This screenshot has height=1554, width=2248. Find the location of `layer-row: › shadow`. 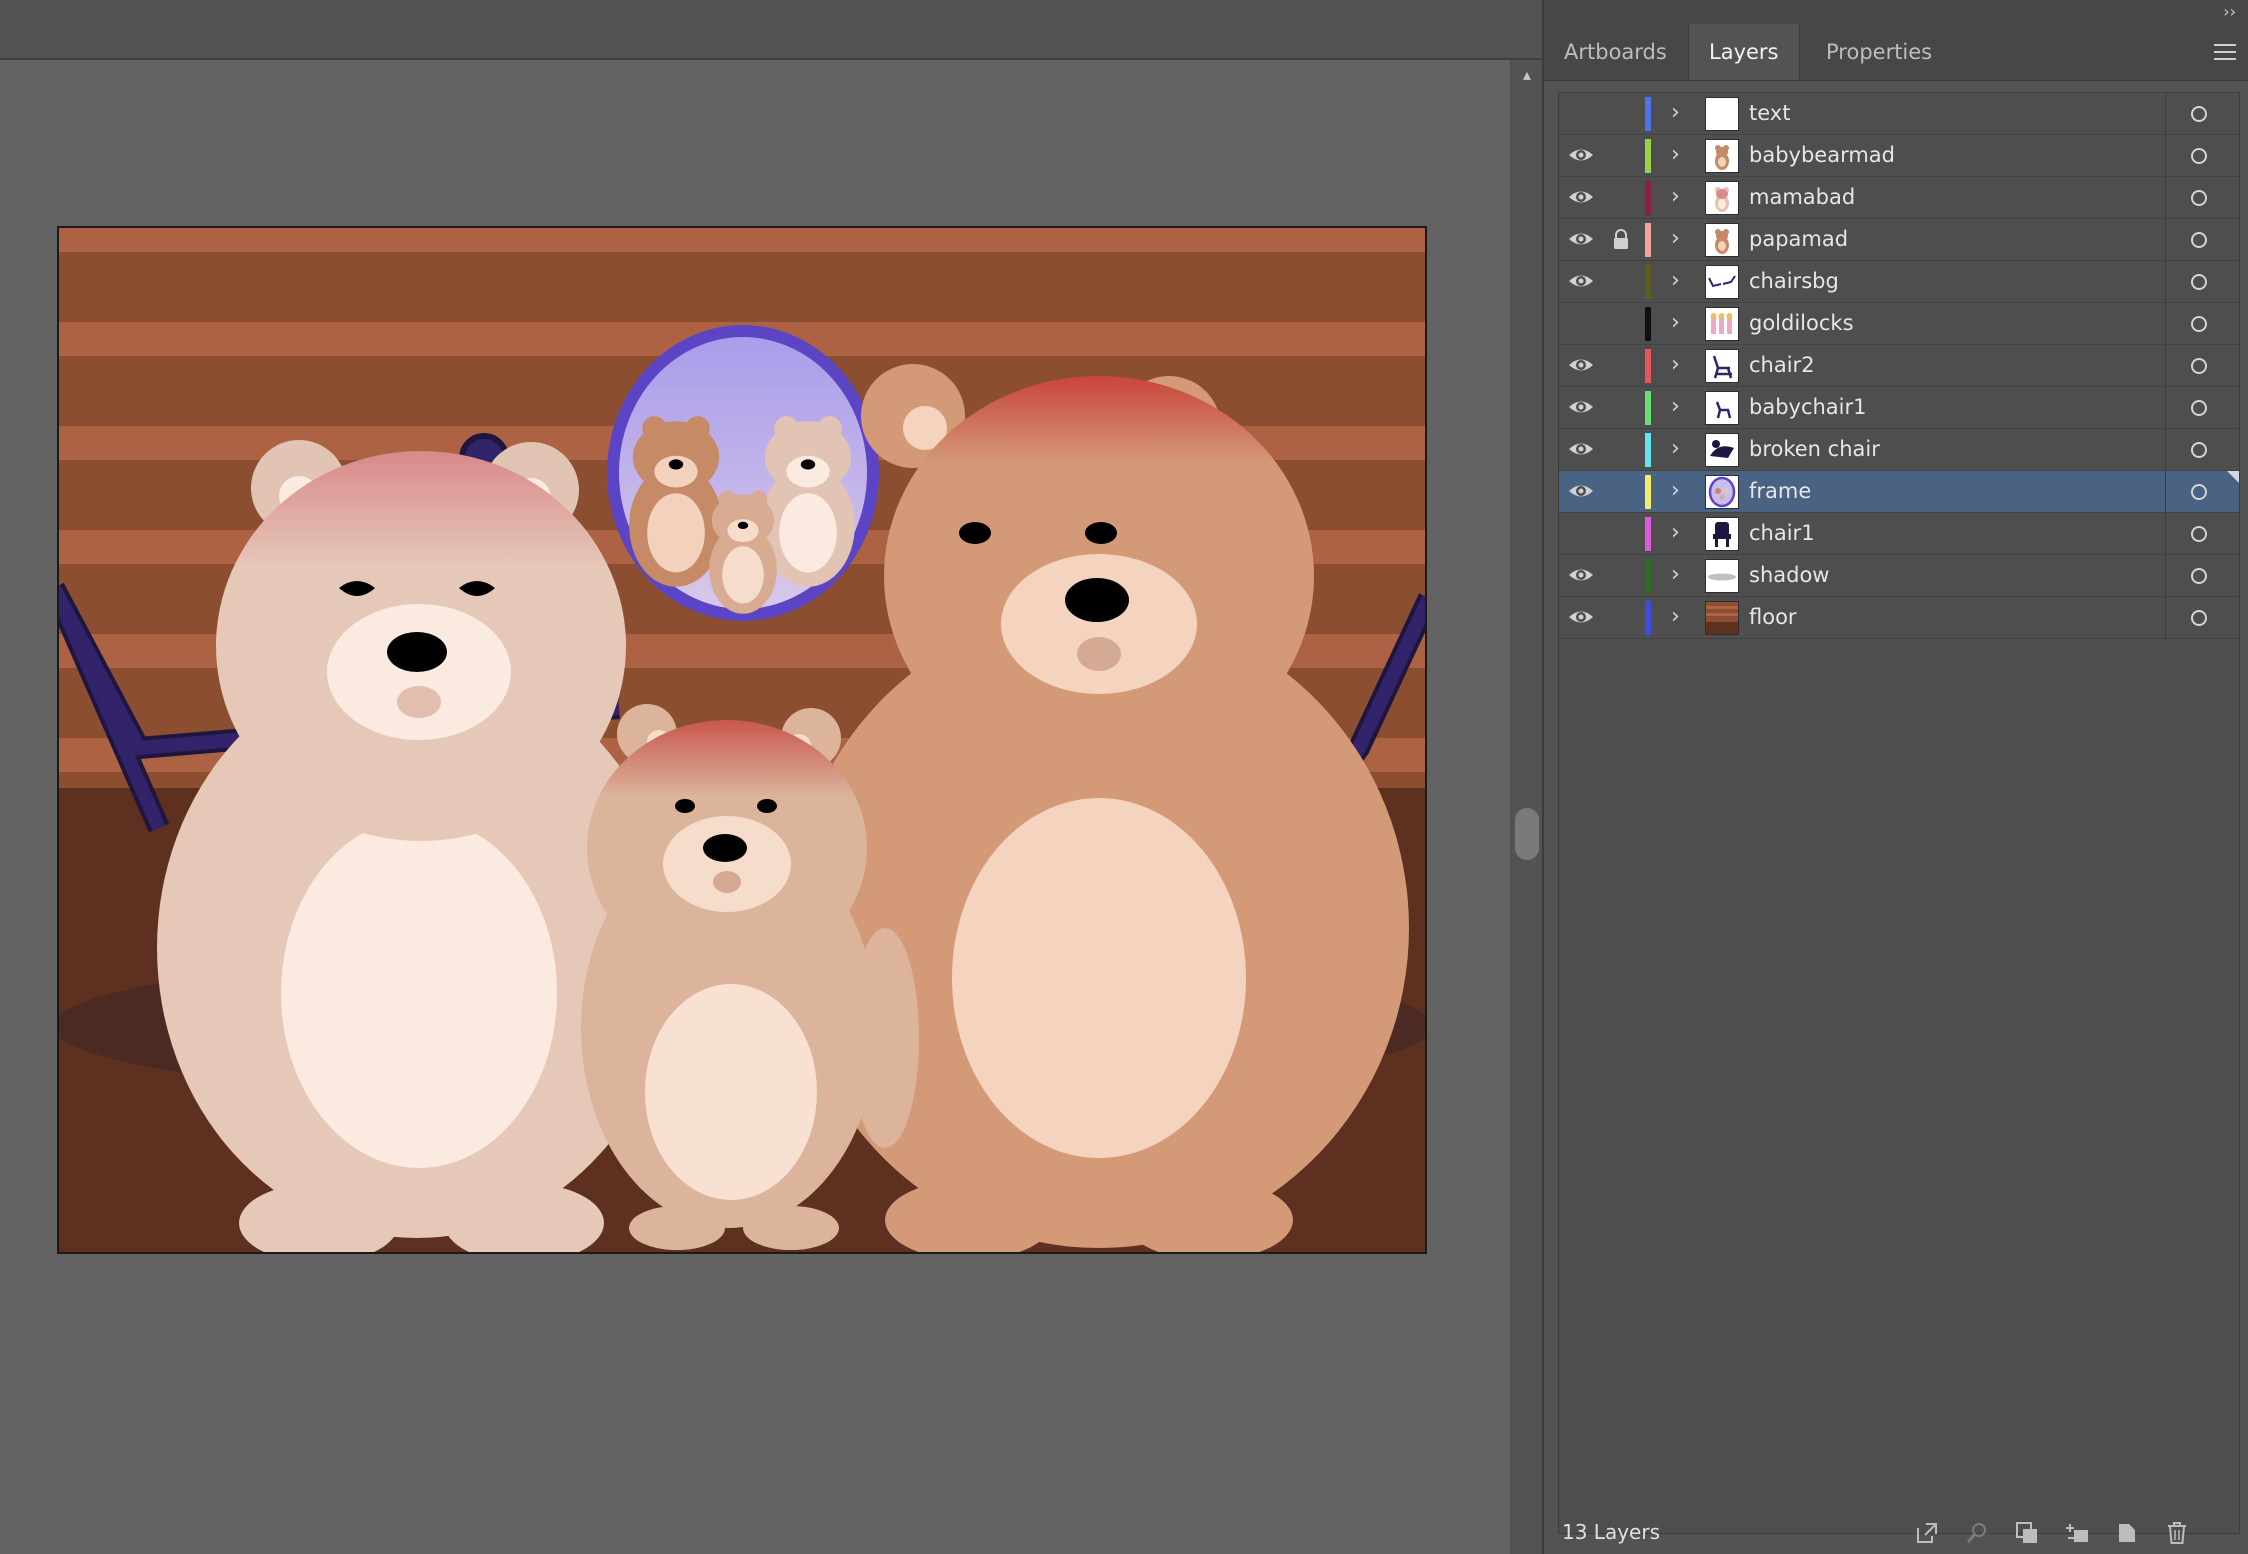

layer-row: › shadow is located at coordinates (1899, 576).